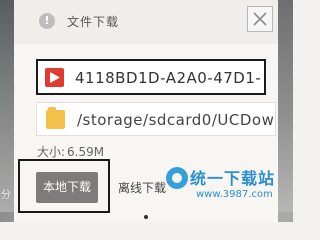 Image resolution: width=320 pixels, height=240 pixels. I want to click on file-name-text: 4118BD1D-A2A0-47D1-, so click(168, 78).